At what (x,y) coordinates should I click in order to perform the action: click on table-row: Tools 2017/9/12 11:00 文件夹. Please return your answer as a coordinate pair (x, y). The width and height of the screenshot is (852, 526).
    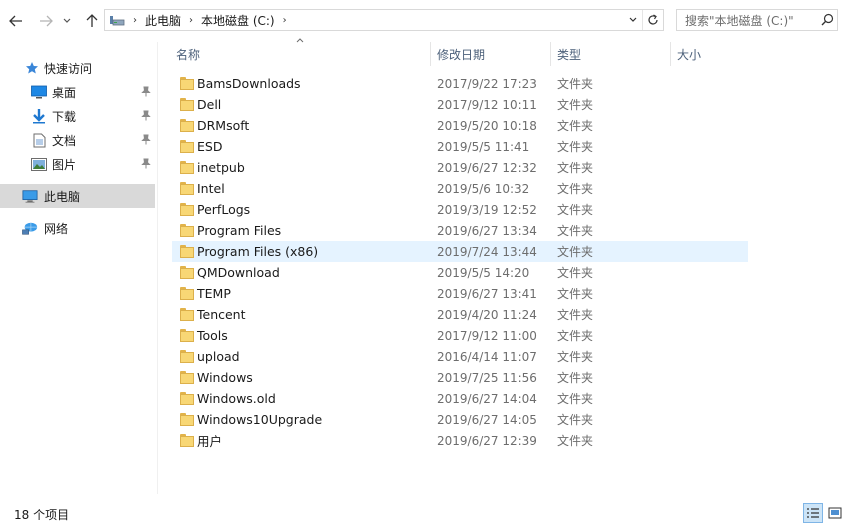
    Looking at the image, I should click on (460, 335).